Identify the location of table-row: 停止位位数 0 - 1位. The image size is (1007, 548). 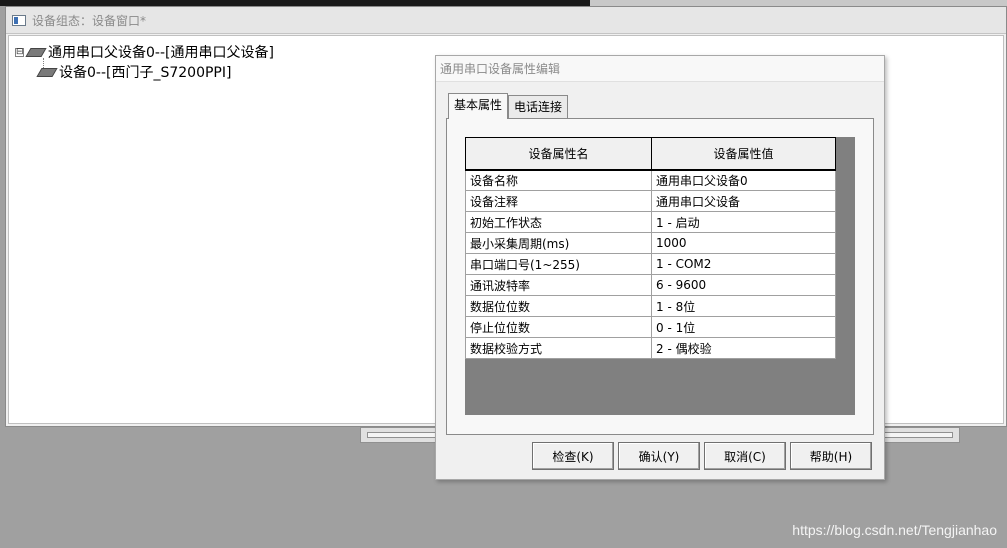
(650, 327).